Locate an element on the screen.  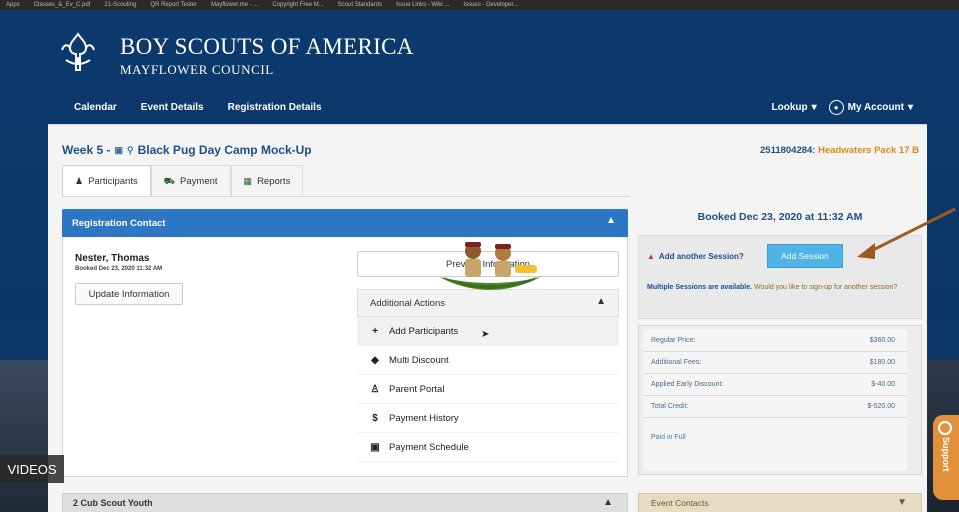
mouse-cursor-icon: ➤ is located at coordinates (485, 334).